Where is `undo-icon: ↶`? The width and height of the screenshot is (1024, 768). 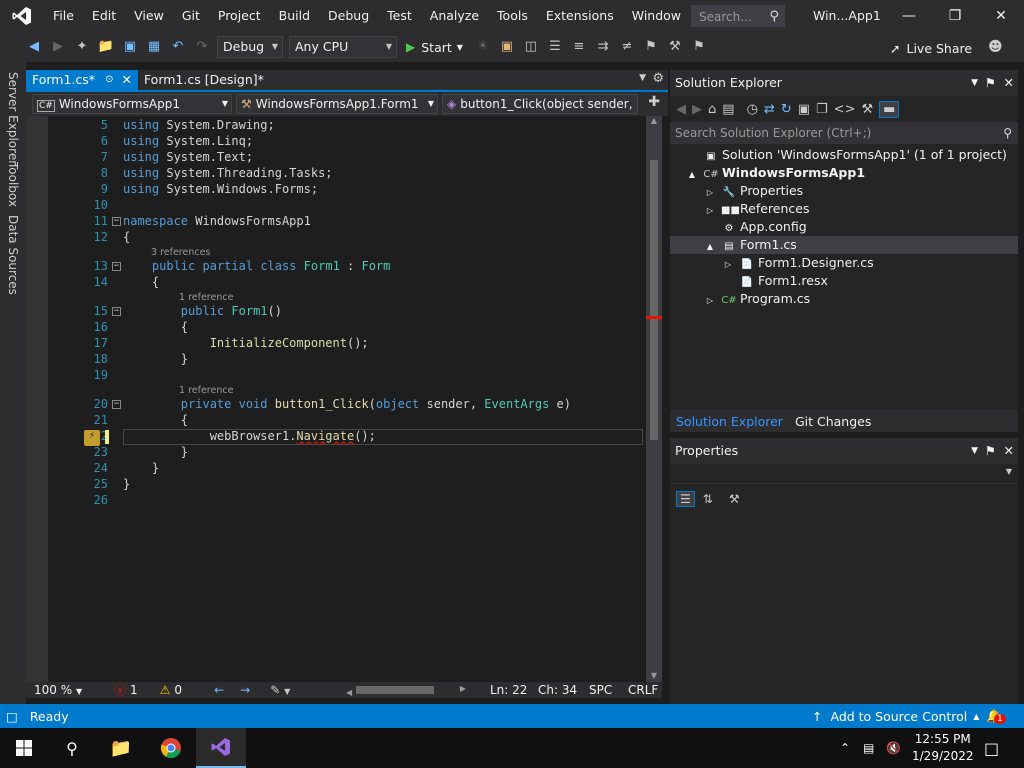 undo-icon: ↶ is located at coordinates (178, 47).